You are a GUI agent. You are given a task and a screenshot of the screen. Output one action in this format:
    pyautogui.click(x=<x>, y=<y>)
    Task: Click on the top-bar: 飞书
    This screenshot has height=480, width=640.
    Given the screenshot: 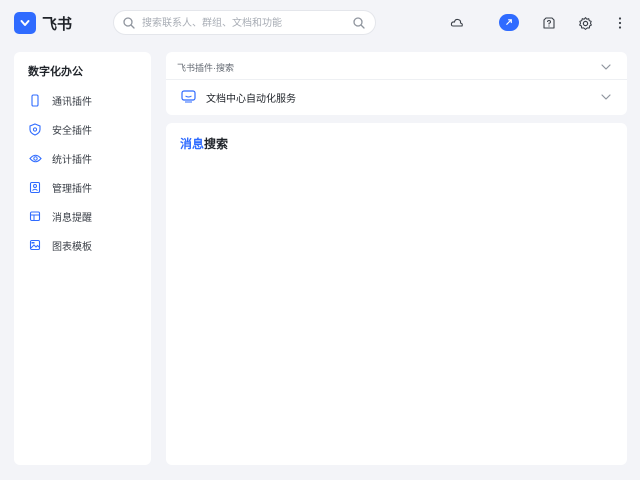 What is the action you would take?
    pyautogui.click(x=320, y=23)
    